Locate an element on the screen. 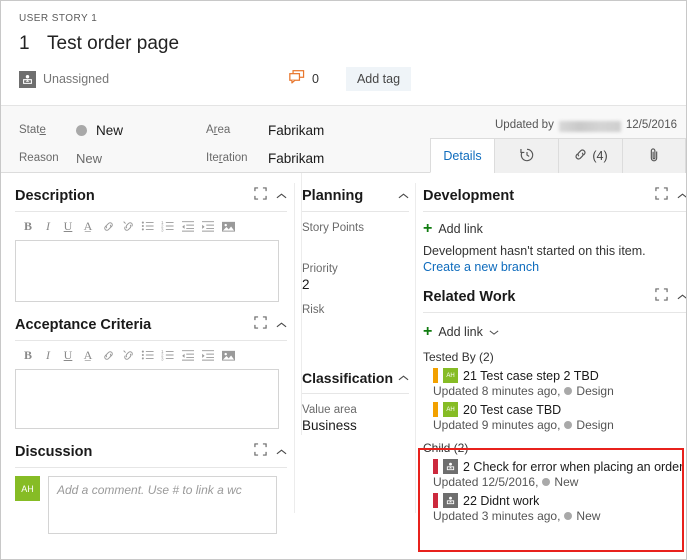  iteration-field: Iteration Fabrikam is located at coordinates (265, 158).